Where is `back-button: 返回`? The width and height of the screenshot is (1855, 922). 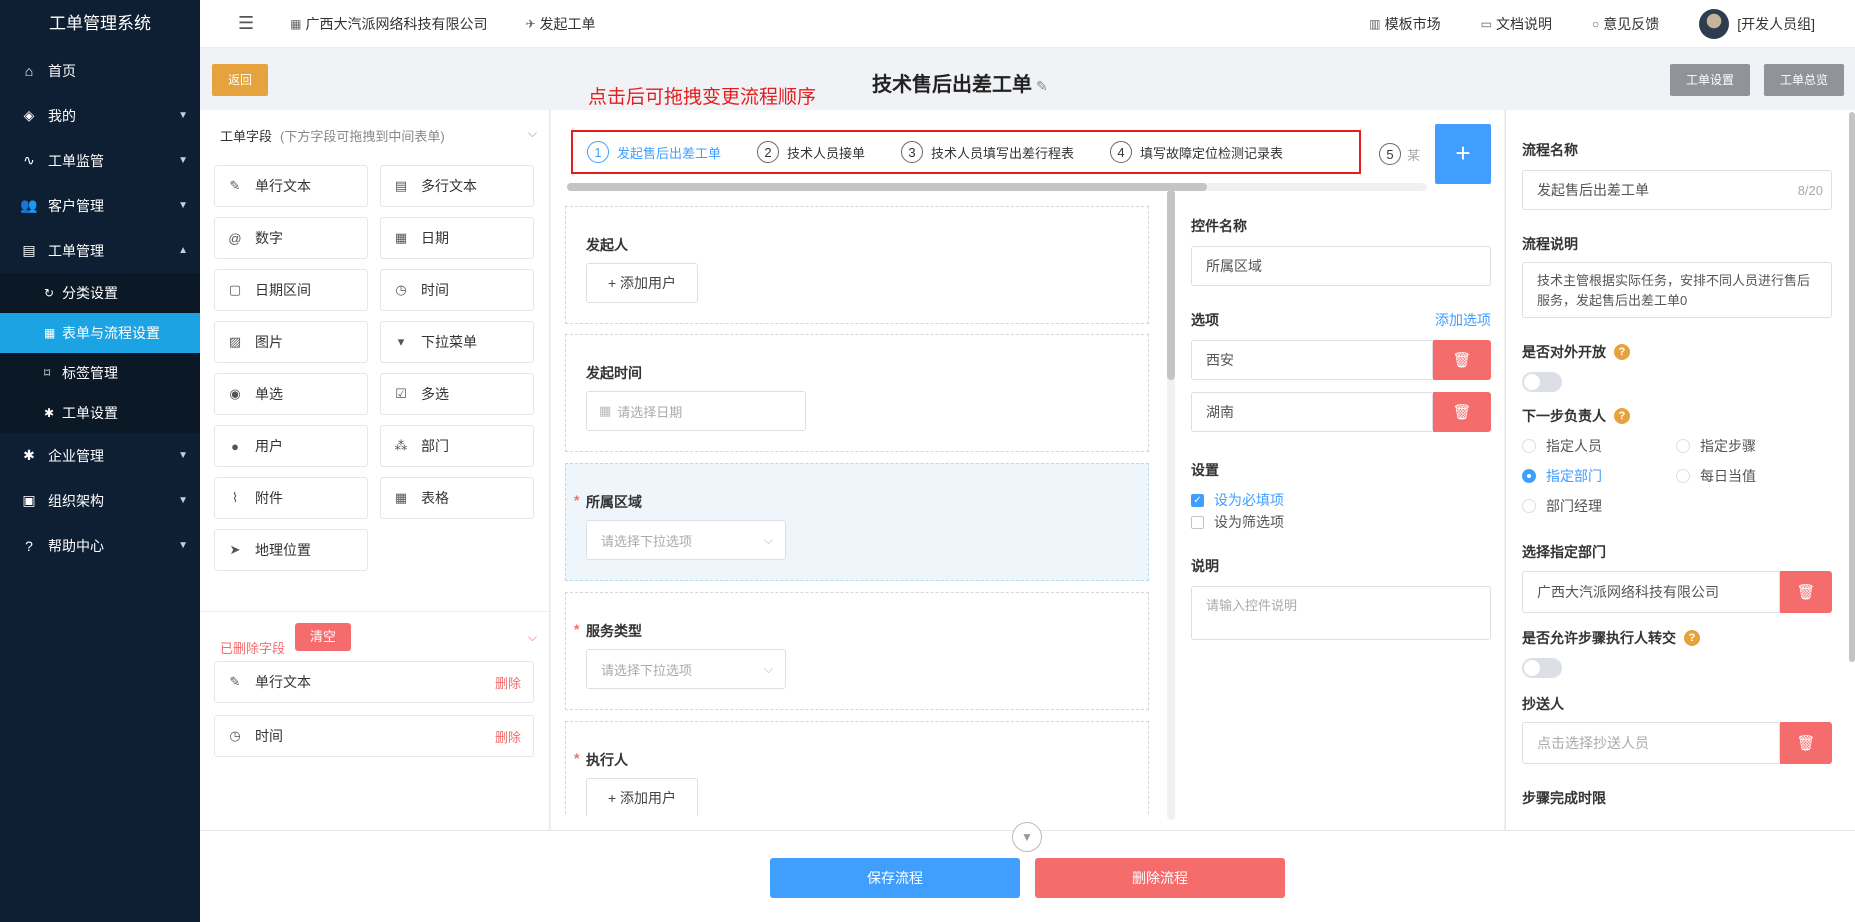
back-button: 返回 is located at coordinates (240, 80).